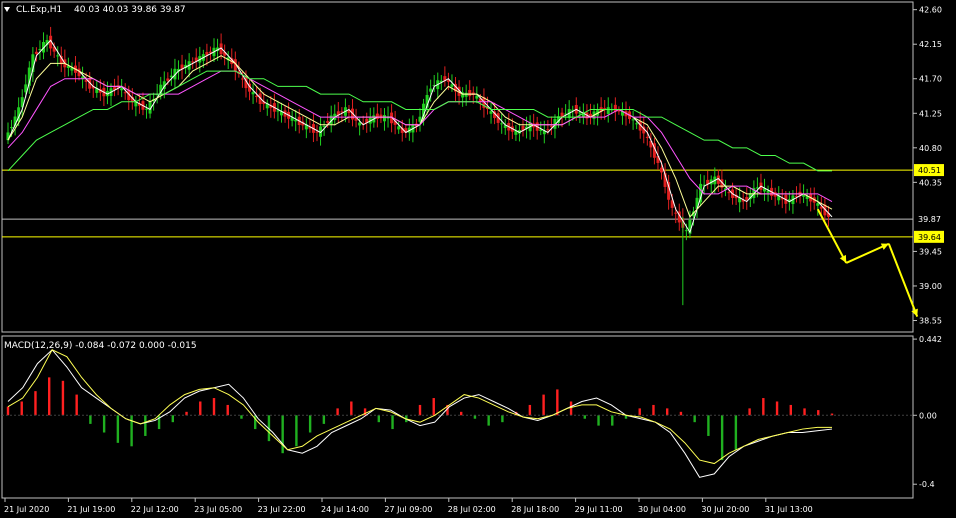  Describe the element at coordinates (930, 10) in the screenshot. I see `price-tick-label: 42.60` at that location.